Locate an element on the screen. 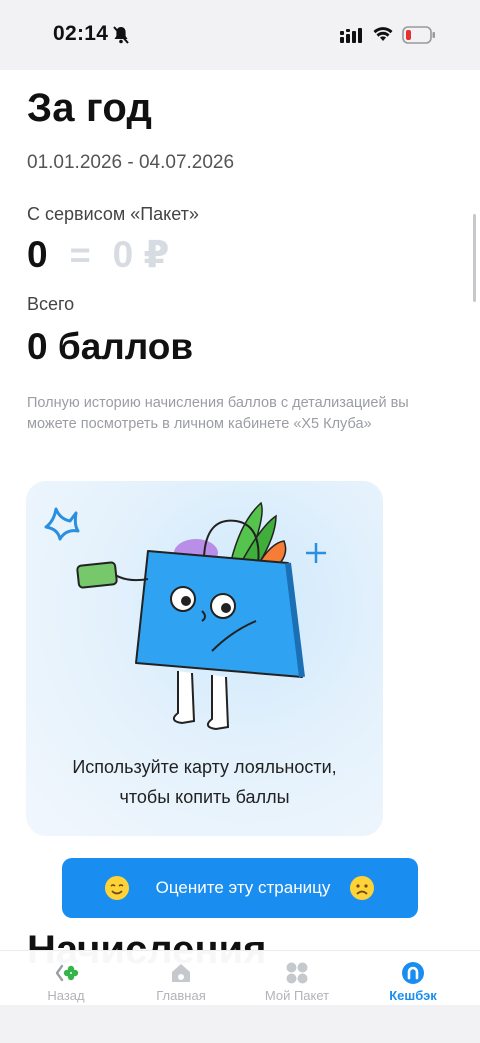 The height and width of the screenshot is (1043, 480). battery-icon is located at coordinates (418, 35).